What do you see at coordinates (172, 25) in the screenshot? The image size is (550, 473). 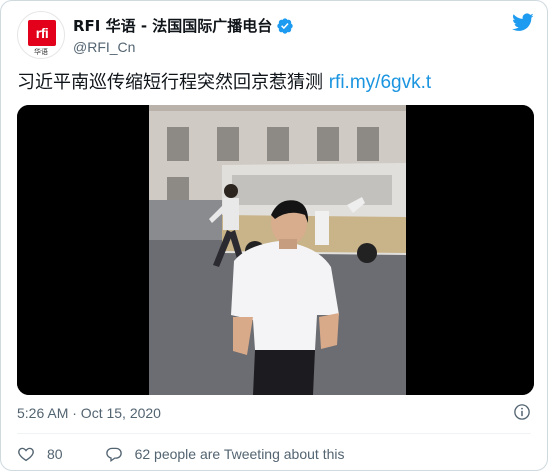 I see `author-display-name: RFI 华语 - 法国国际广播电台` at bounding box center [172, 25].